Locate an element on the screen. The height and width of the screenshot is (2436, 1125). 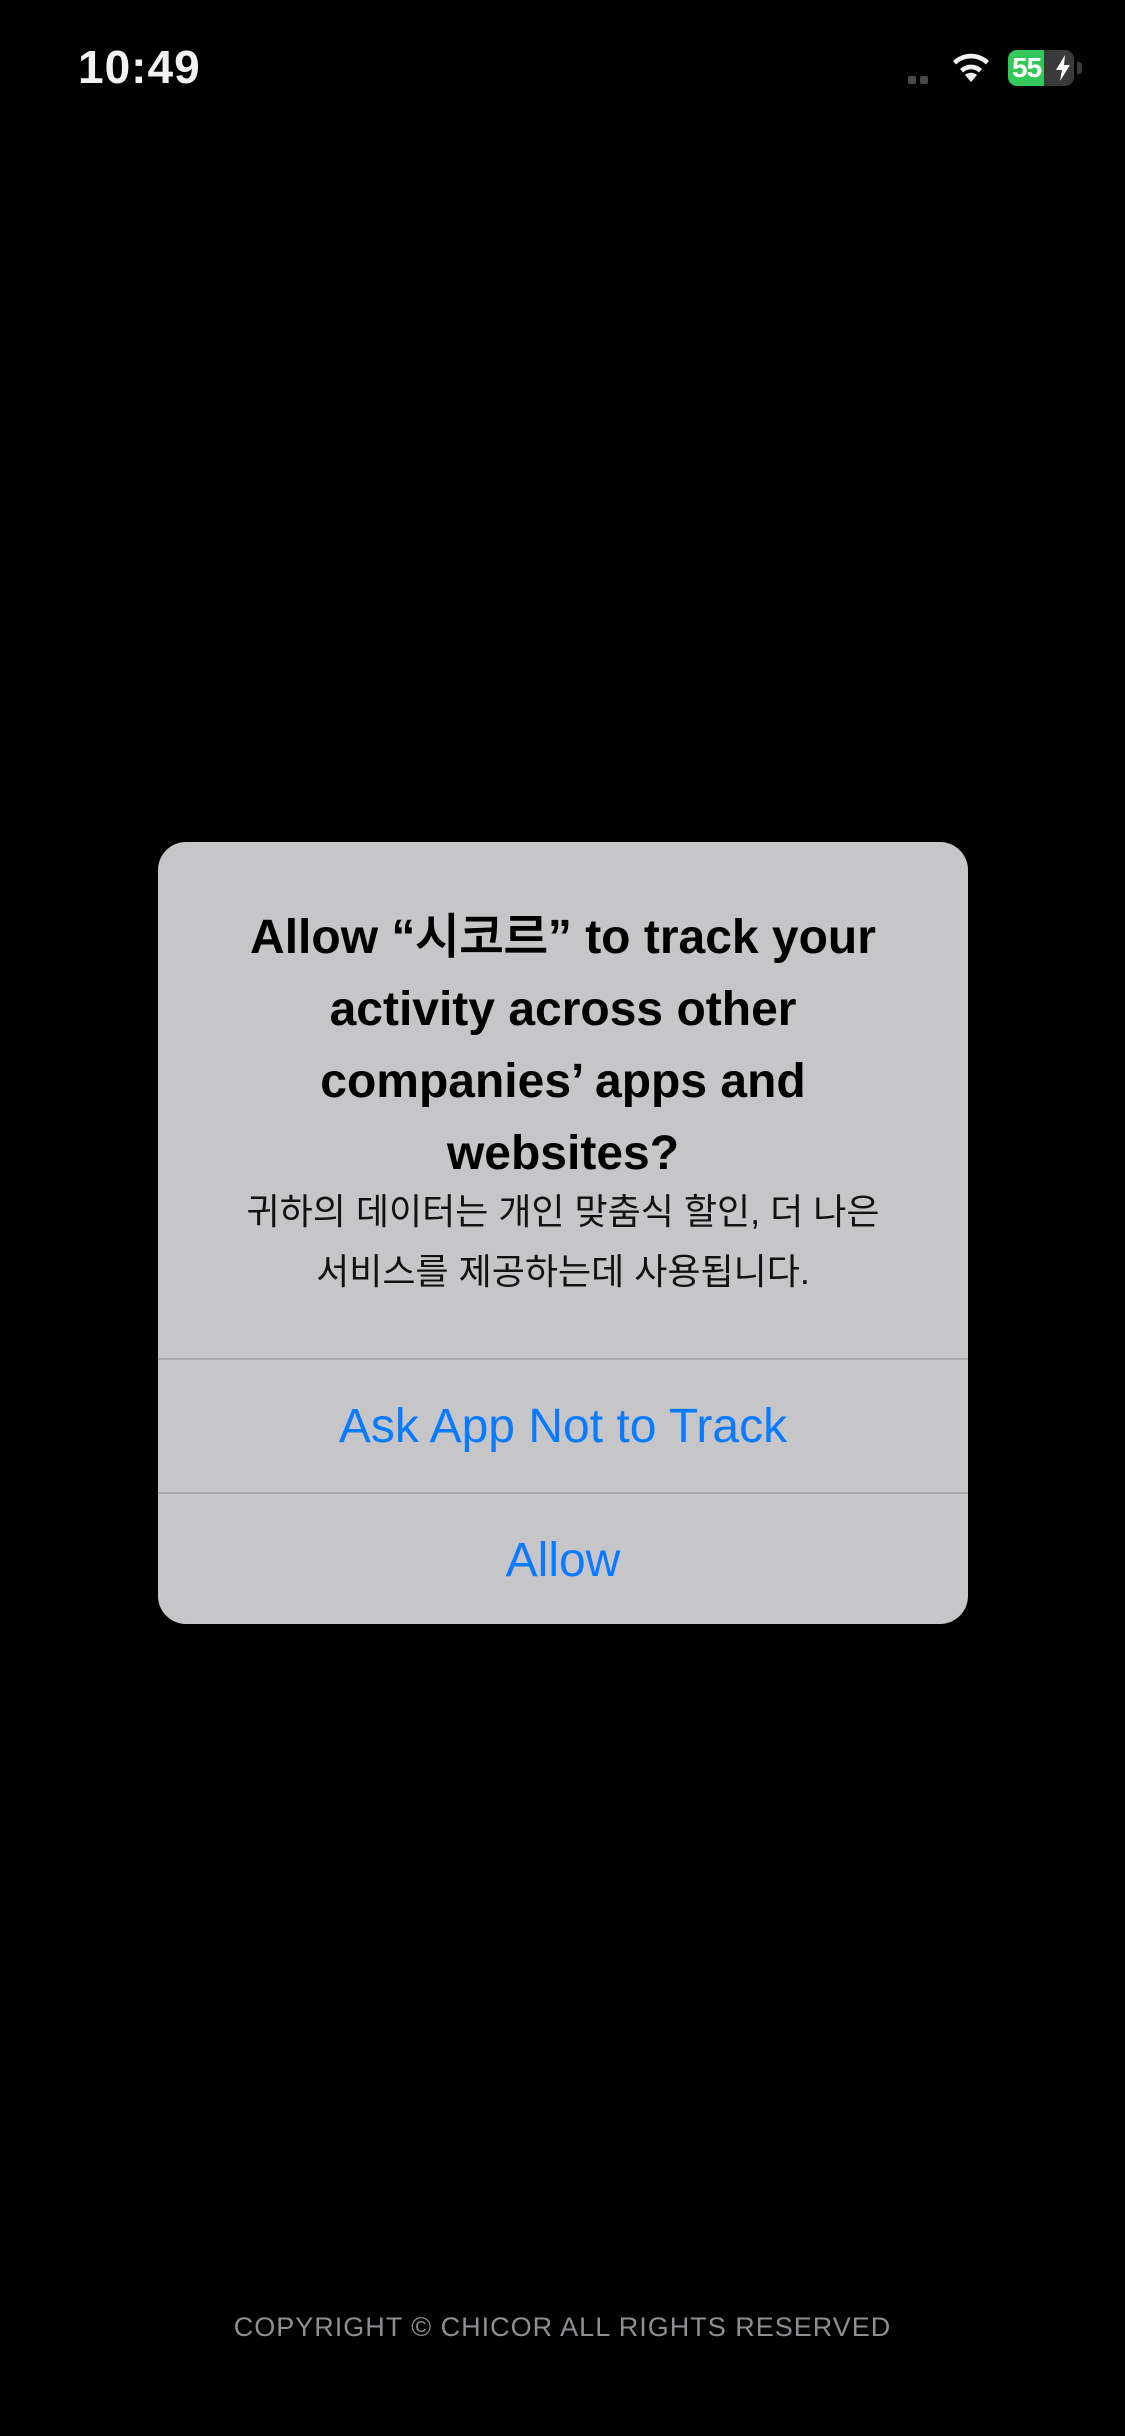
cellular-signal-icon is located at coordinates (928, 72).